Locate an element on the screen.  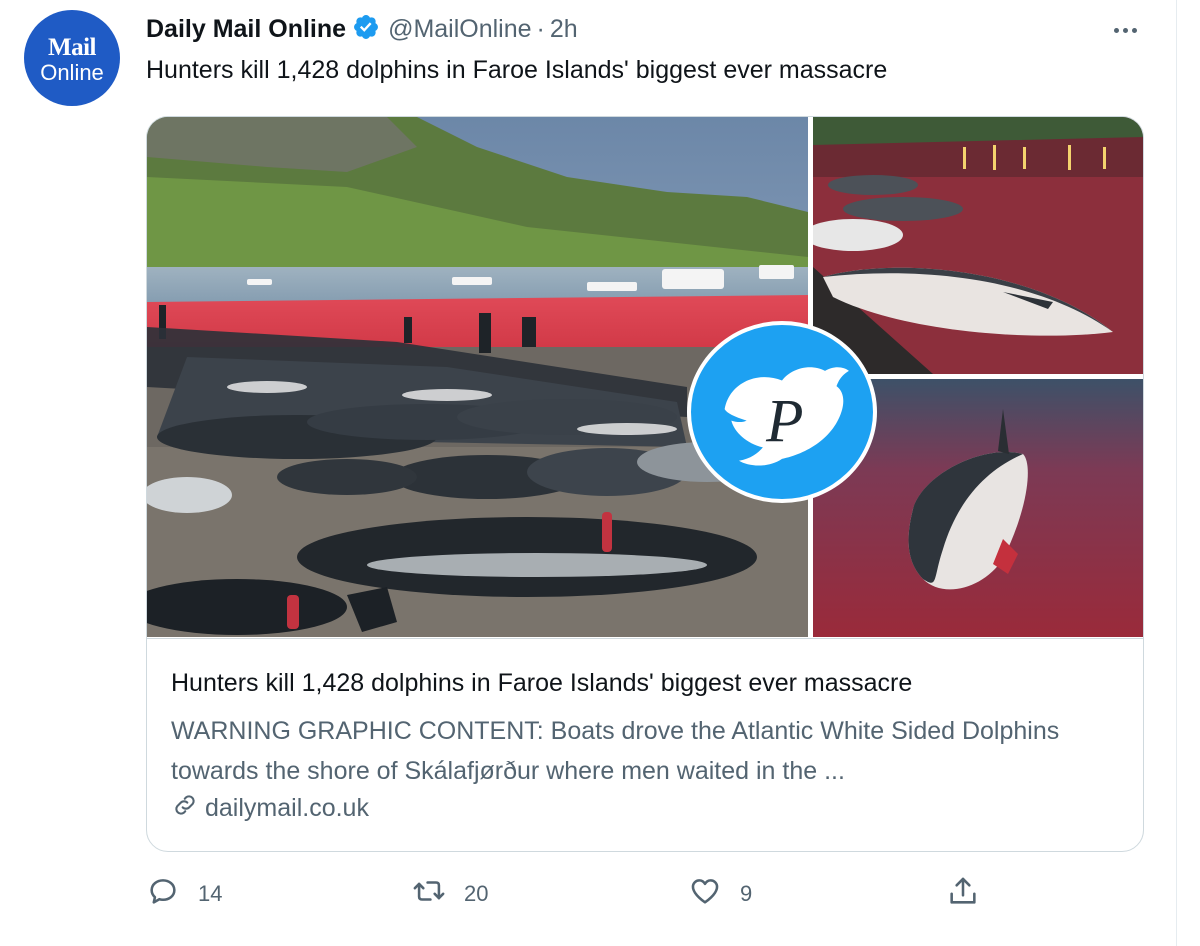
tweet-timestamp: 2h is located at coordinates (564, 29).